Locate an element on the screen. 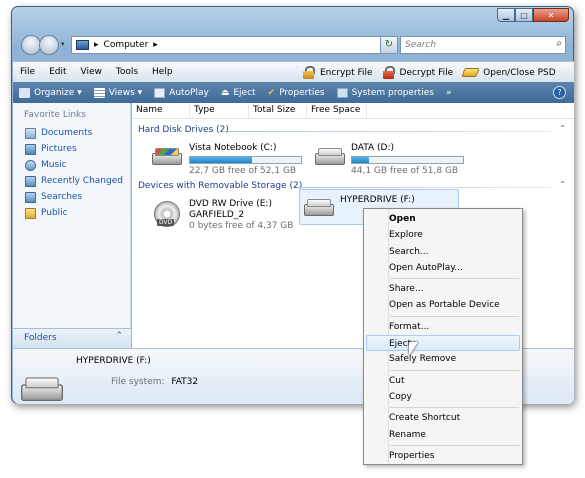 This screenshot has width=585, height=478. context-menu-item-eject: Eject is located at coordinates (443, 343).